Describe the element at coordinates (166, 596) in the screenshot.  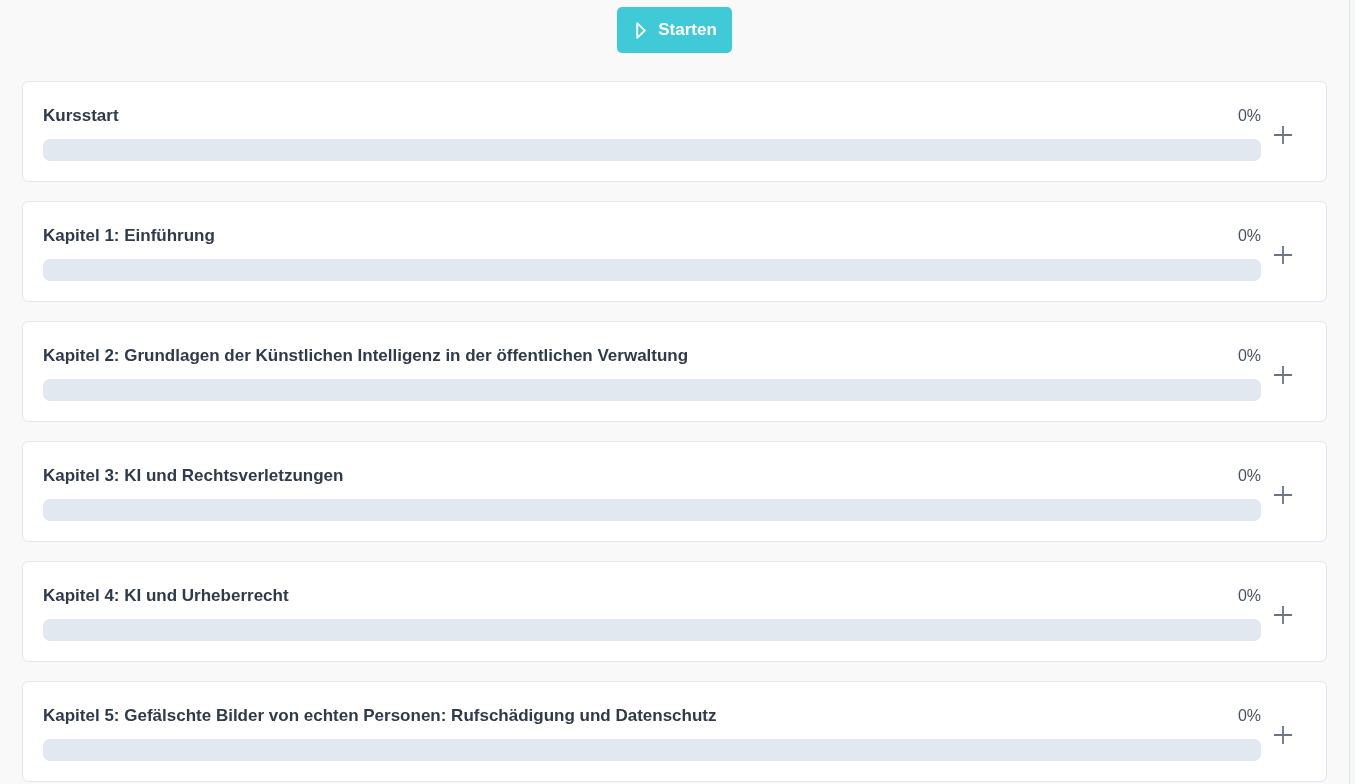
I see `chapter-title: Kapitel 4: KI und Urheberrecht` at that location.